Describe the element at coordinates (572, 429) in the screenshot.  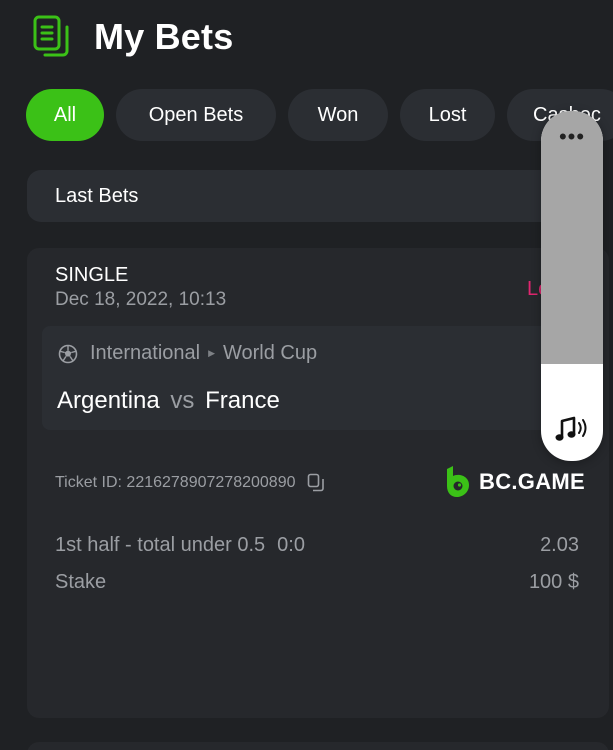
I see `music-note-volume-icon` at that location.